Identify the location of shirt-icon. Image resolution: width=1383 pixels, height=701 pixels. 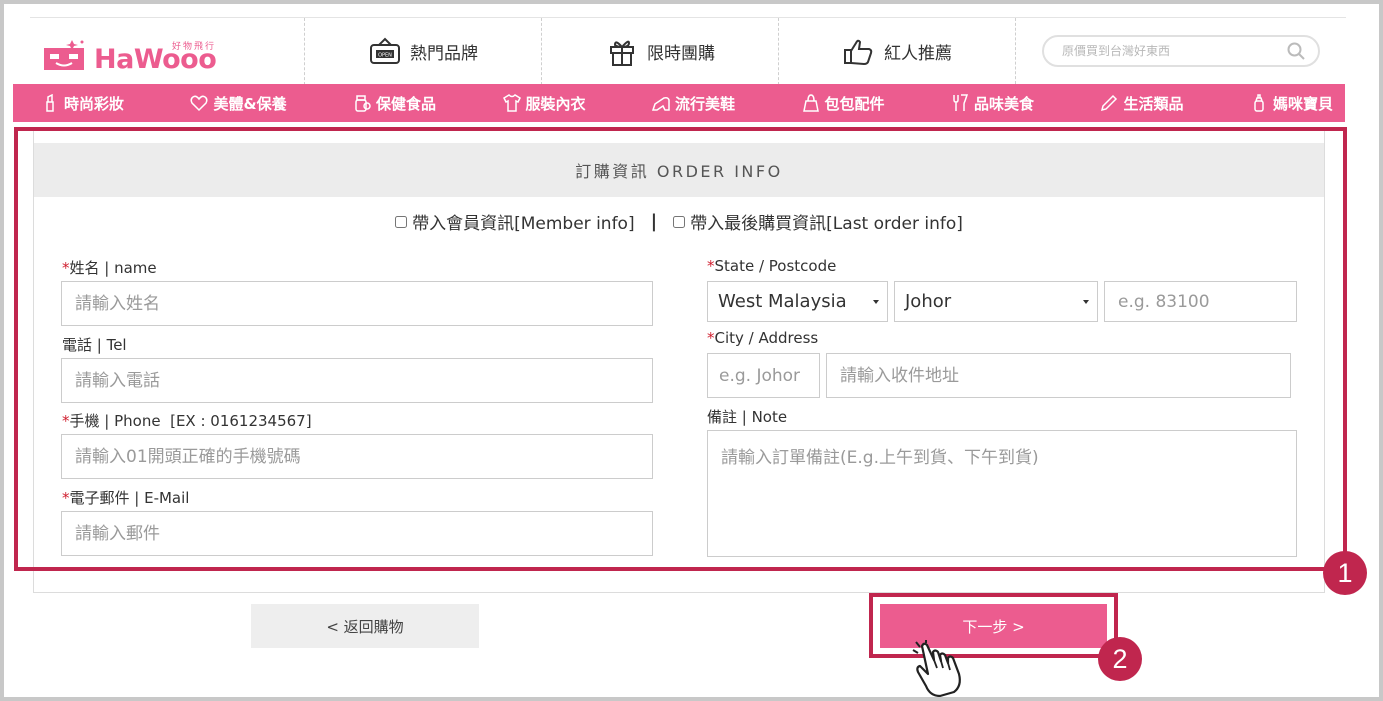
(511, 103).